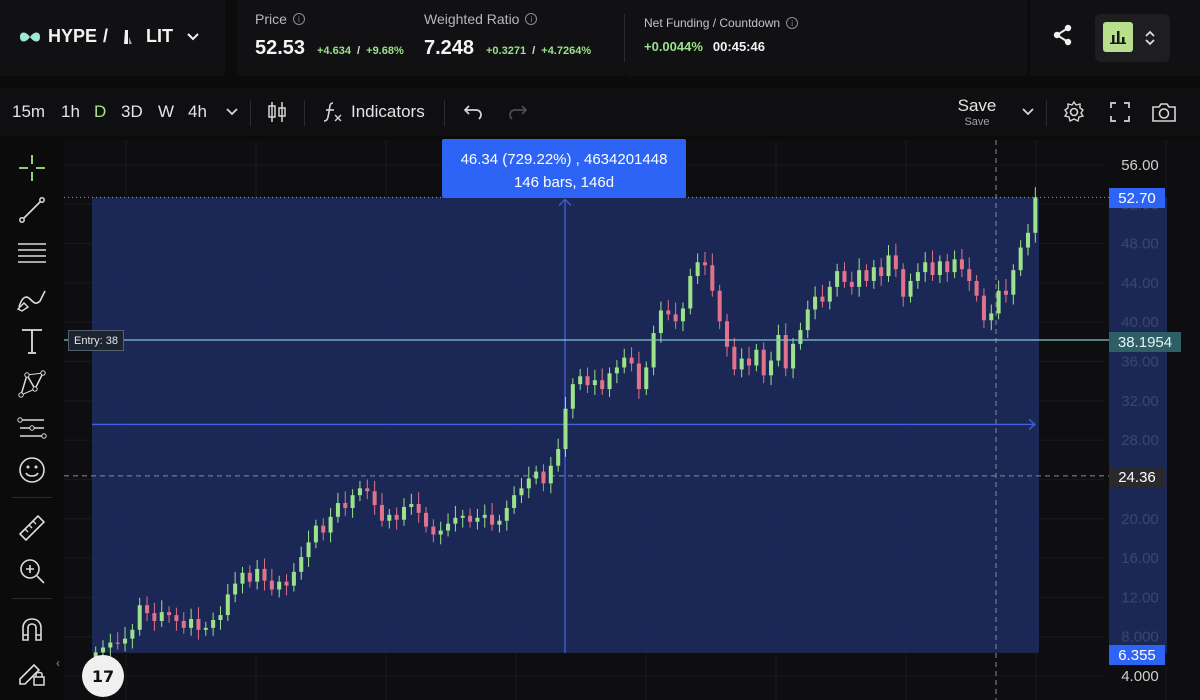 This screenshot has height=700, width=1200. I want to click on save-button: Save Save, so click(977, 112).